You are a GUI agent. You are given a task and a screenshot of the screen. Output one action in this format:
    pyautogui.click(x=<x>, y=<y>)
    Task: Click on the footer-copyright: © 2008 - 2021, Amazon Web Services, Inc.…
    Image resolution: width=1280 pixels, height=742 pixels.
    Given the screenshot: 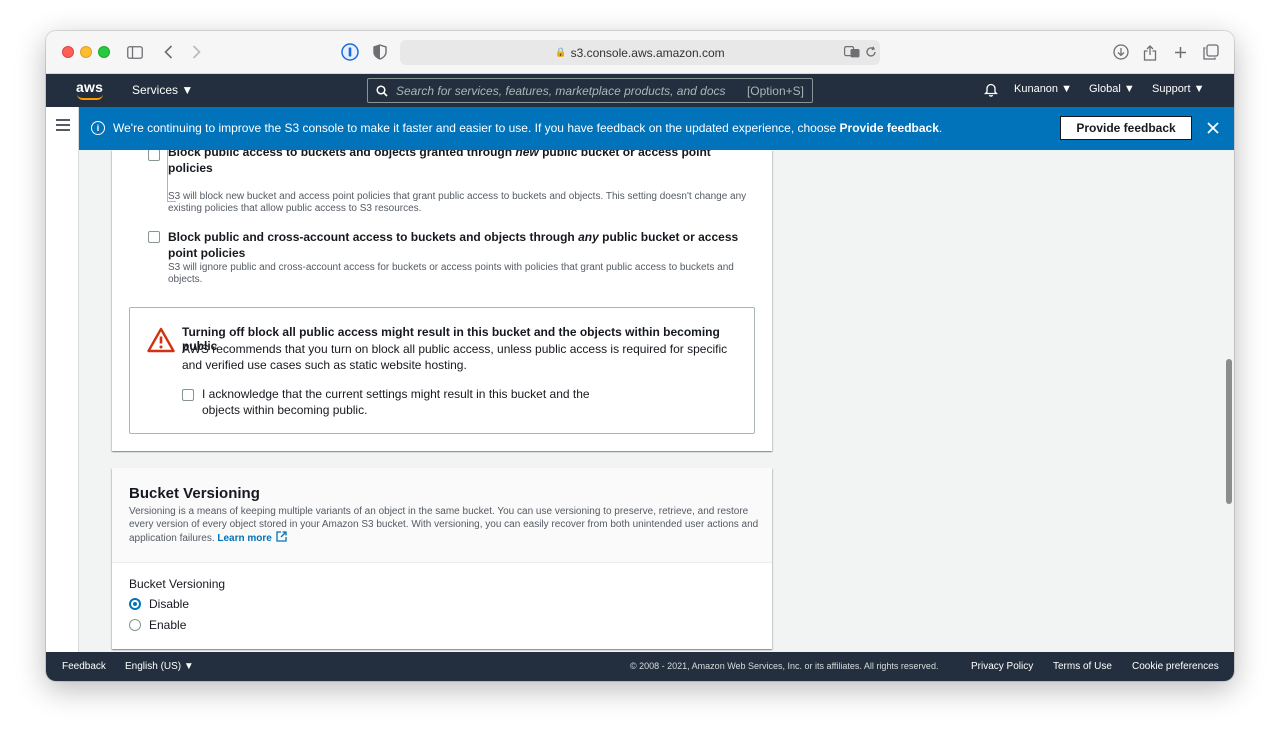 What is the action you would take?
    pyautogui.click(x=784, y=666)
    